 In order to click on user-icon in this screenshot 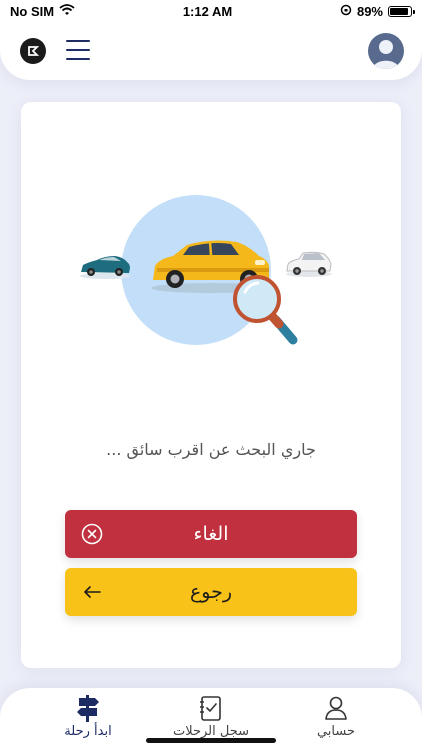, I will do `click(336, 708)`.